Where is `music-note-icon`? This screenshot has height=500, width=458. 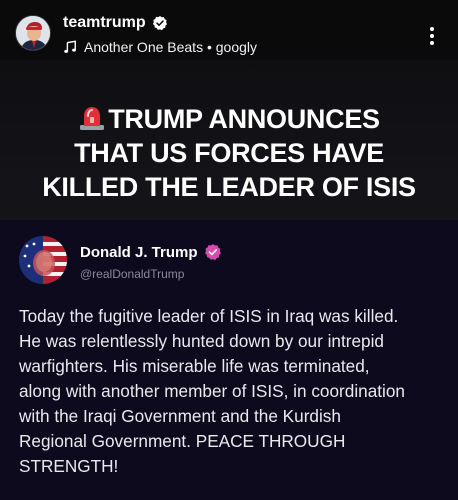
music-note-icon is located at coordinates (70, 46).